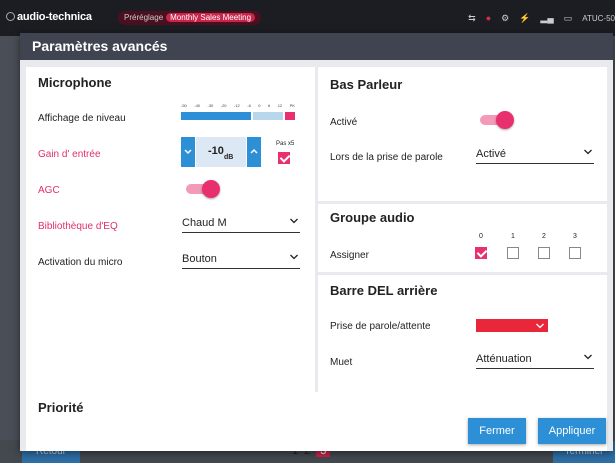 The width and height of the screenshot is (615, 463). Describe the element at coordinates (10, 16) in the screenshot. I see `brand-mark-icon` at that location.